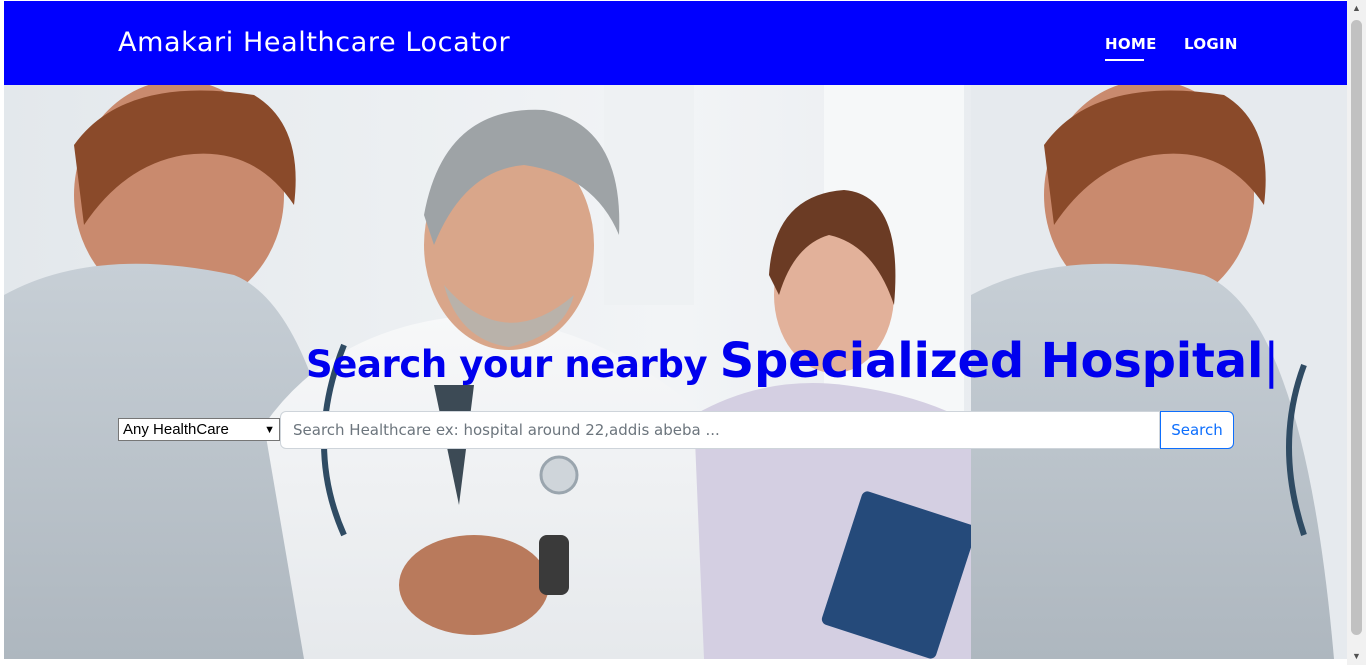 This screenshot has width=1366, height=665. I want to click on triangle-down-icon: ▼, so click(1356, 656).